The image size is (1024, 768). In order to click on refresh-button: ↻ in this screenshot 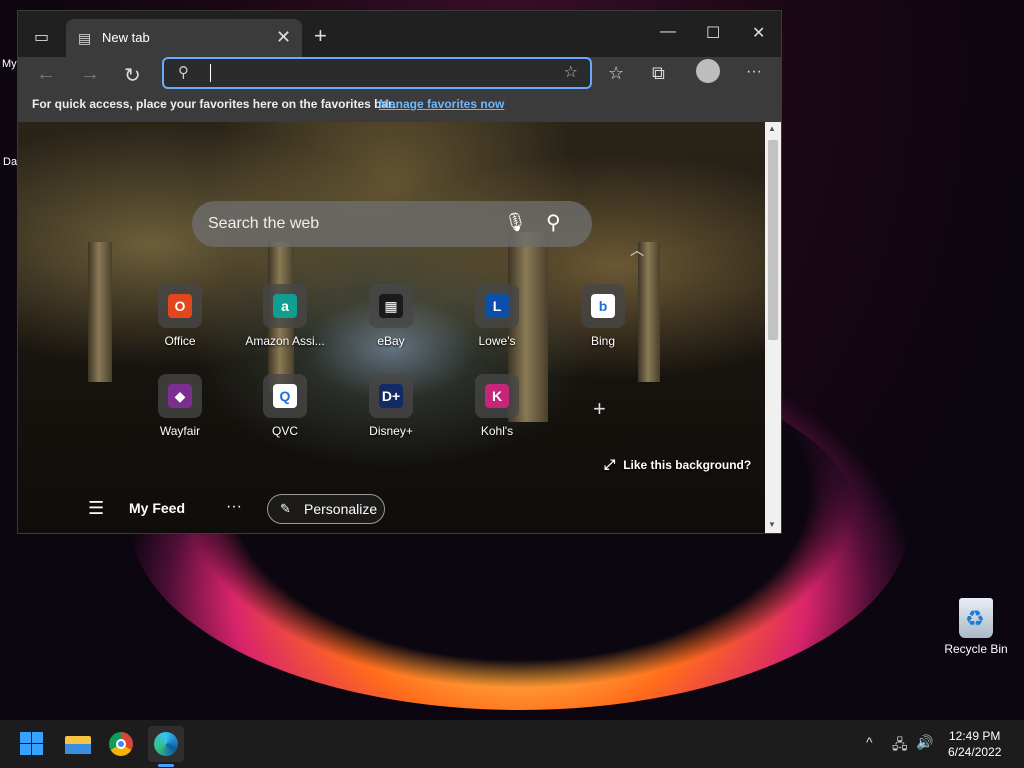, I will do `click(132, 75)`.